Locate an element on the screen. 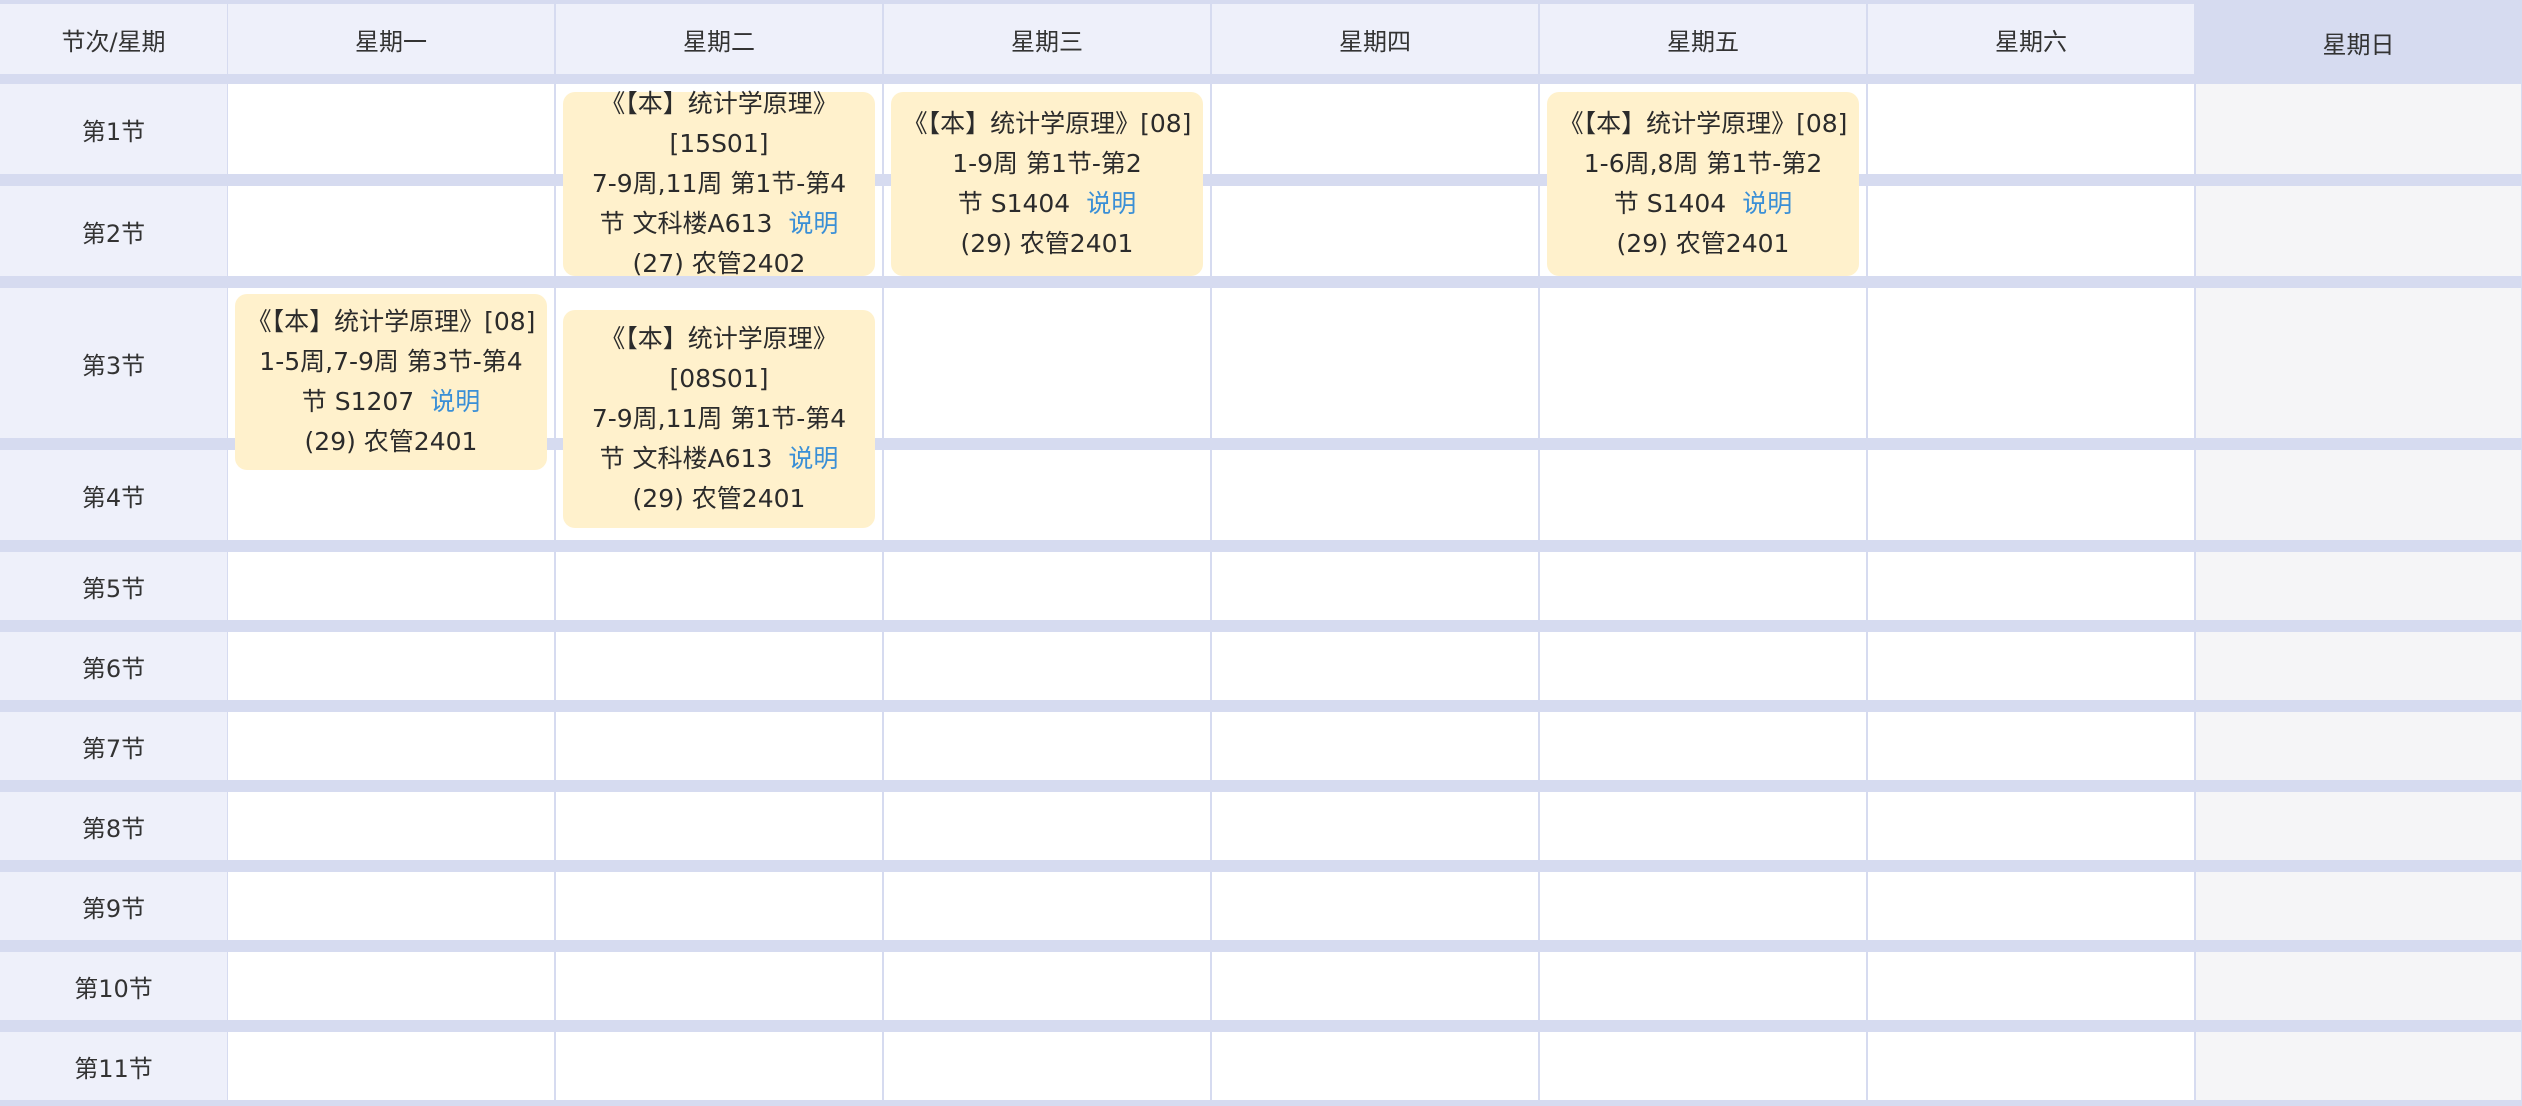 The height and width of the screenshot is (1106, 2522). course-info-text: 节 S1404 is located at coordinates (1670, 203).